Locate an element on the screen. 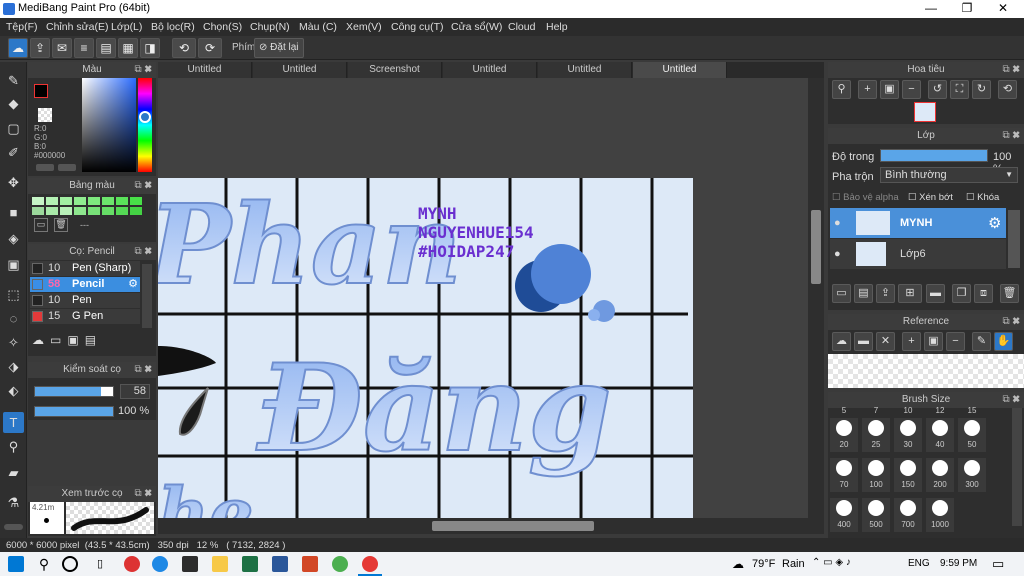 The image size is (1024, 576). layer-add-menu-icon: ⊞ is located at coordinates (910, 293).